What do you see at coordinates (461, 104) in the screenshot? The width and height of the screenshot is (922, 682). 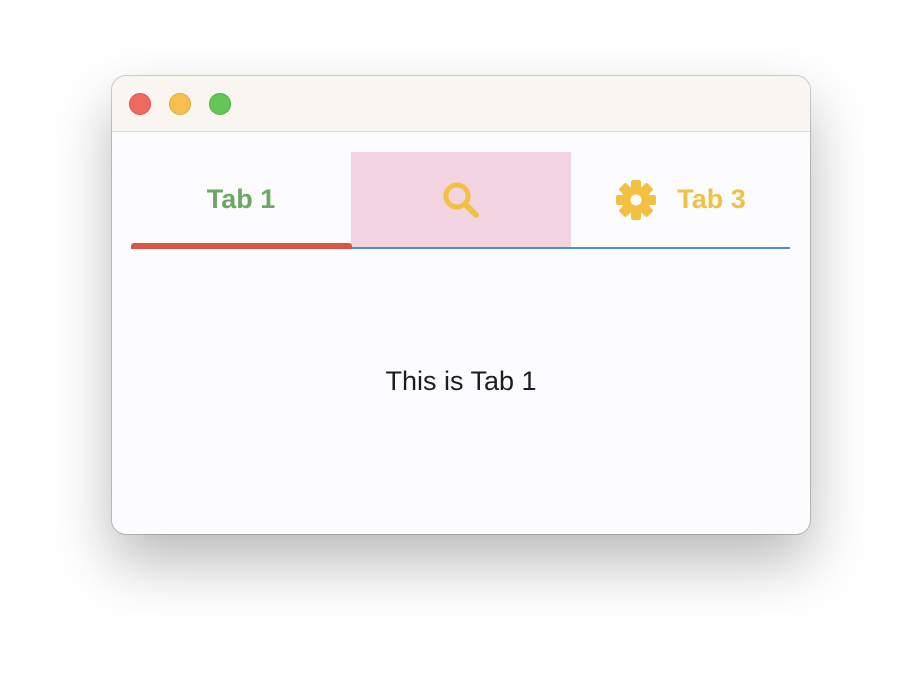 I see `title-bar` at bounding box center [461, 104].